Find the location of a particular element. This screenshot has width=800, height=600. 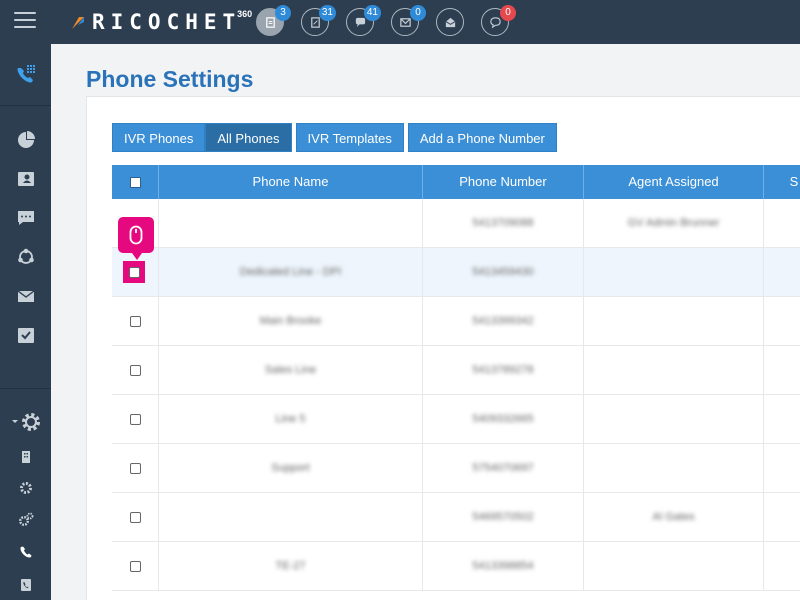

table-row: Line 5 5409332665 is located at coordinates (456, 419).